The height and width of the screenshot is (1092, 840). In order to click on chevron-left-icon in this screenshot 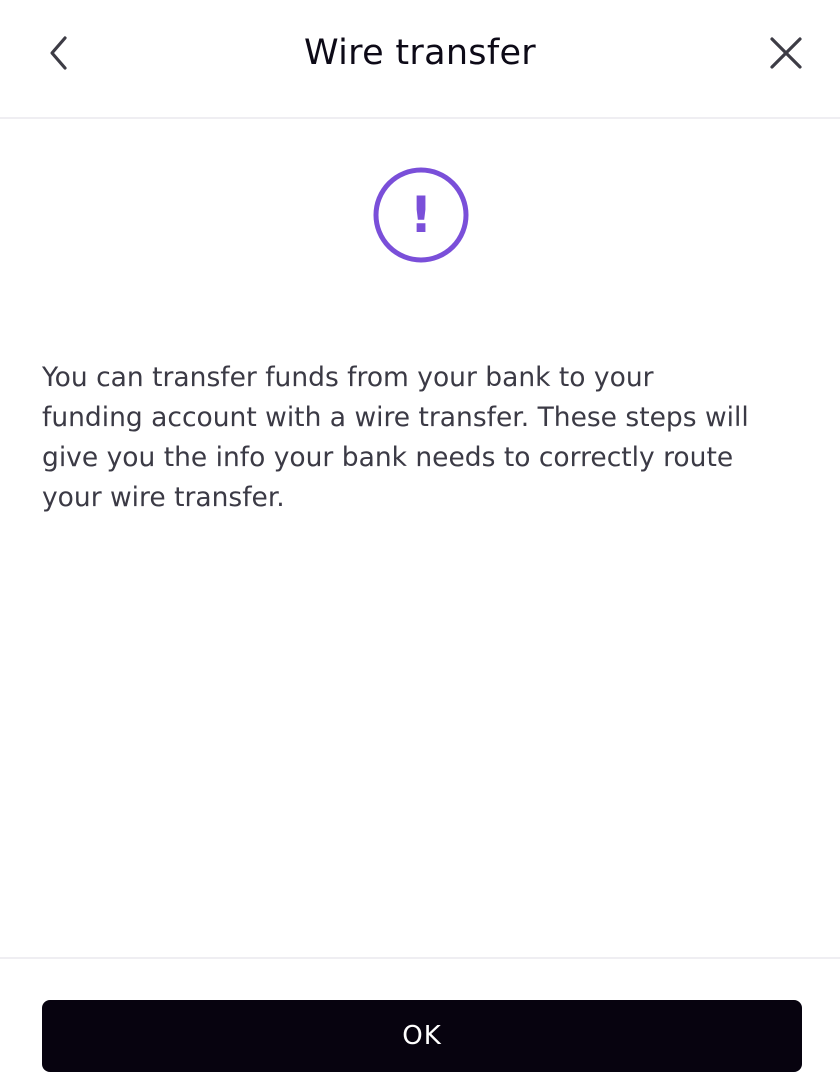, I will do `click(58, 53)`.